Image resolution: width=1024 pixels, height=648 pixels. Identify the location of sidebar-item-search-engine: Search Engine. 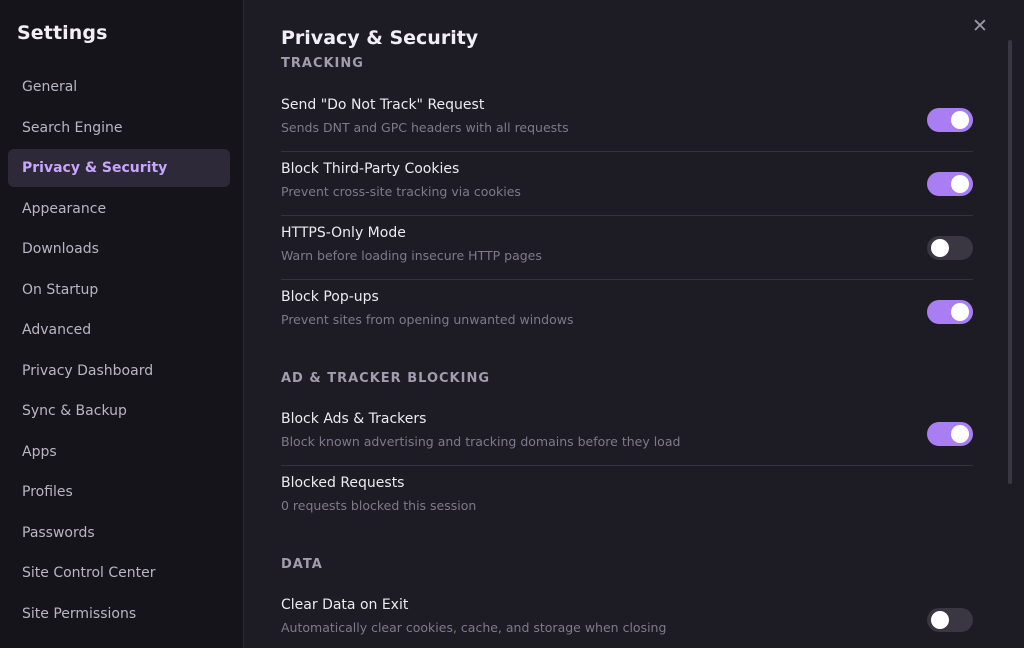
(119, 128).